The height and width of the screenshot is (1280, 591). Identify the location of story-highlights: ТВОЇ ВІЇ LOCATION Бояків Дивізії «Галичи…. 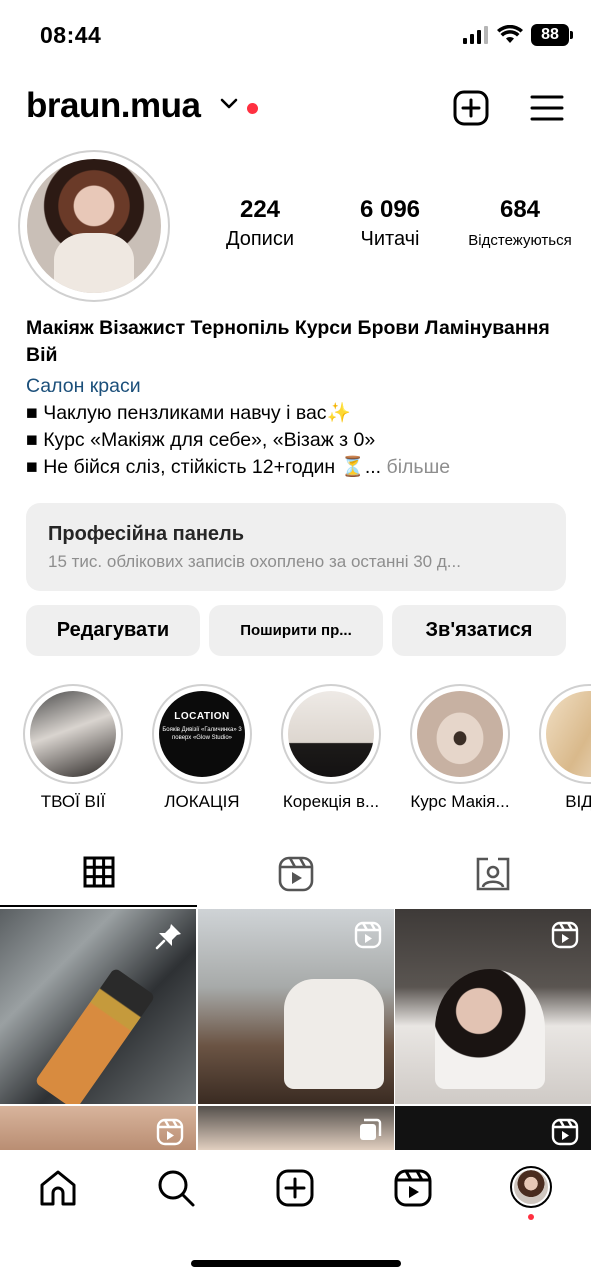
(306, 749).